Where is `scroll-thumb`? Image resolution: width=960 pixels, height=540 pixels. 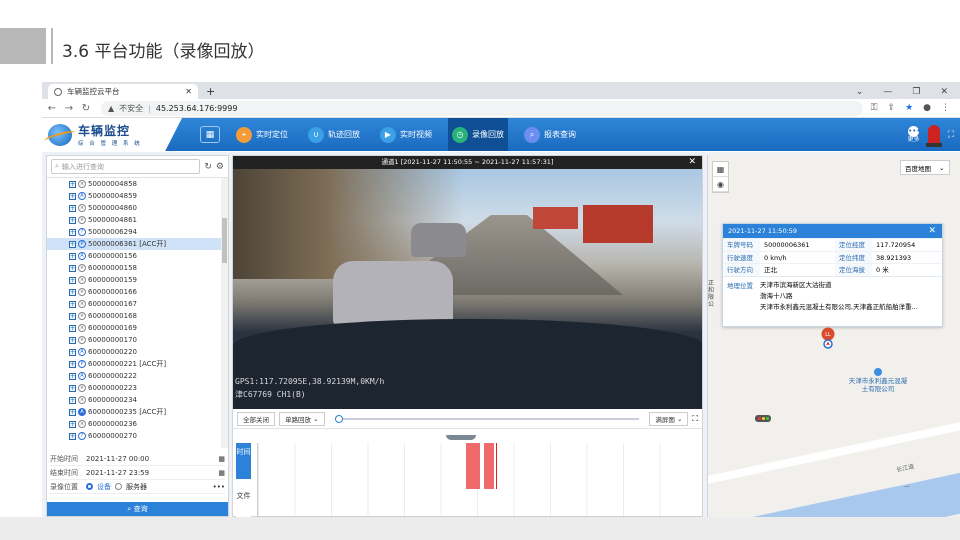 scroll-thumb is located at coordinates (224, 240).